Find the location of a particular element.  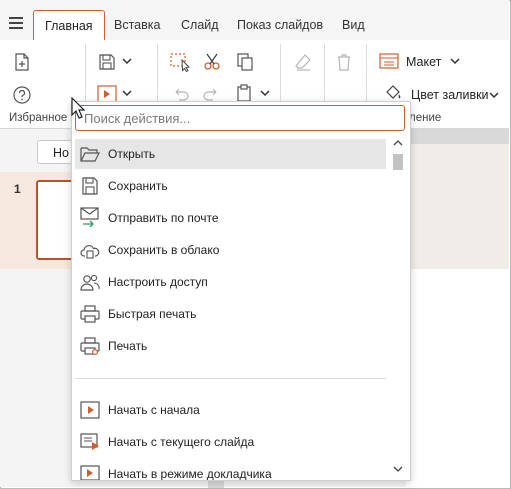

undo-icon is located at coordinates (180, 93).